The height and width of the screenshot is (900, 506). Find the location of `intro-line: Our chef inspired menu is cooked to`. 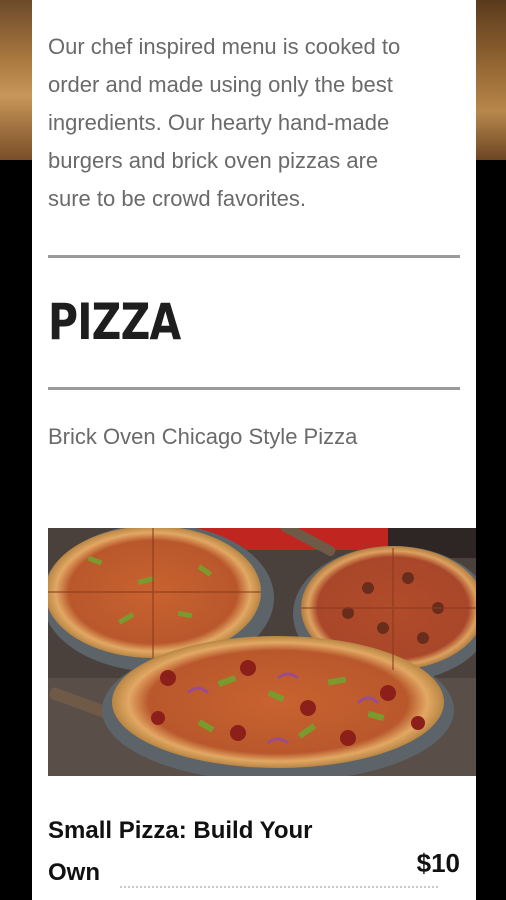

intro-line: Our chef inspired menu is cooked to is located at coordinates (224, 46).